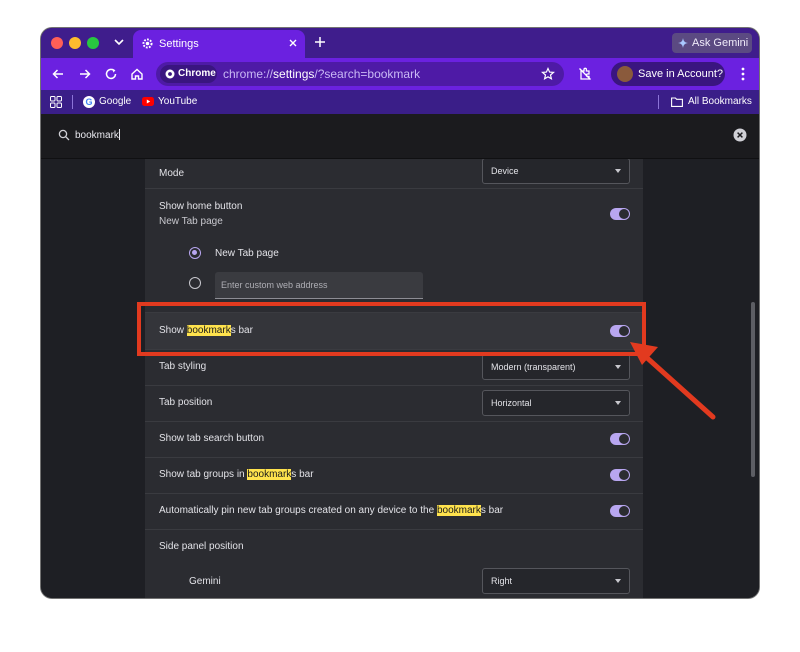  Describe the element at coordinates (400, 136) in the screenshot. I see `settings-search-bar: bookmark` at that location.